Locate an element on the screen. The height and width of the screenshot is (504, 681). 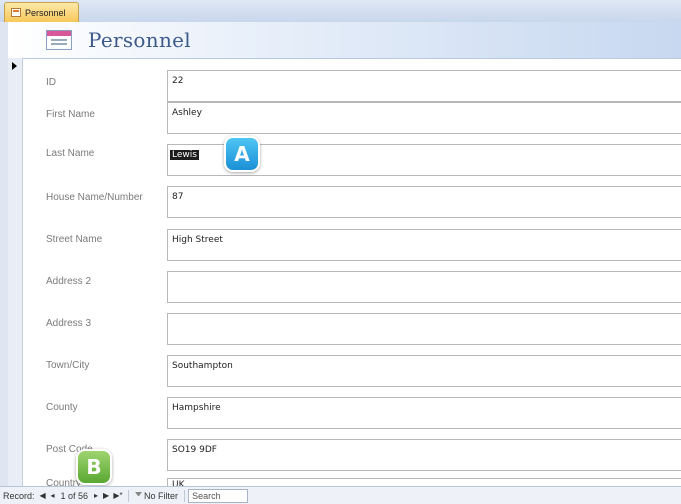
filter-toggle: No Filter is located at coordinates (156, 495).